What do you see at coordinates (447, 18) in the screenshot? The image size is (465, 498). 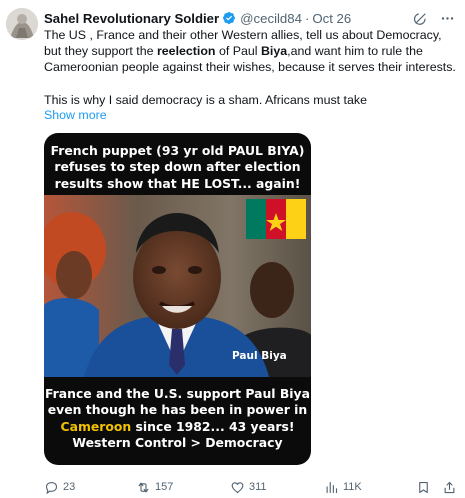 I see `more-icon` at bounding box center [447, 18].